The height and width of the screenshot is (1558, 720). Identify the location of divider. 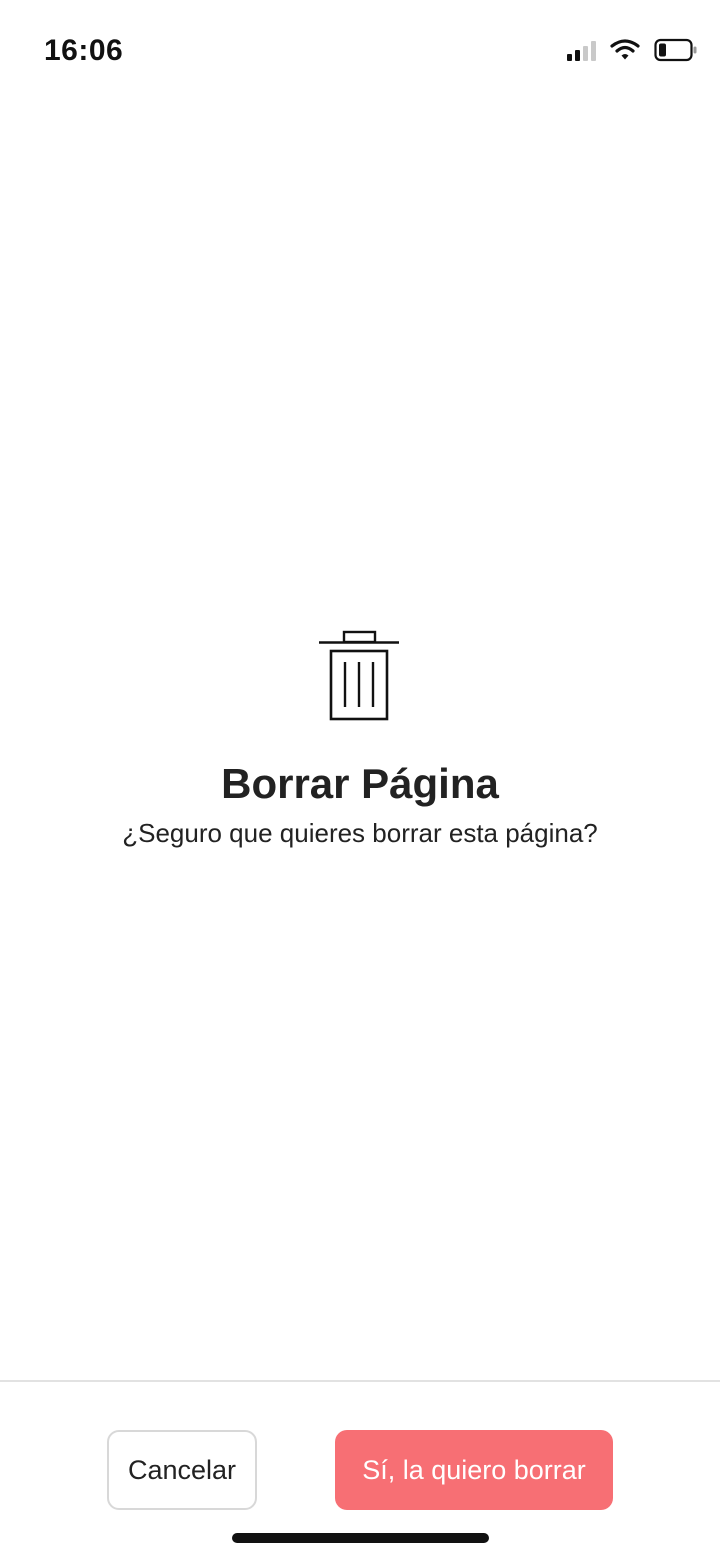
(360, 1381).